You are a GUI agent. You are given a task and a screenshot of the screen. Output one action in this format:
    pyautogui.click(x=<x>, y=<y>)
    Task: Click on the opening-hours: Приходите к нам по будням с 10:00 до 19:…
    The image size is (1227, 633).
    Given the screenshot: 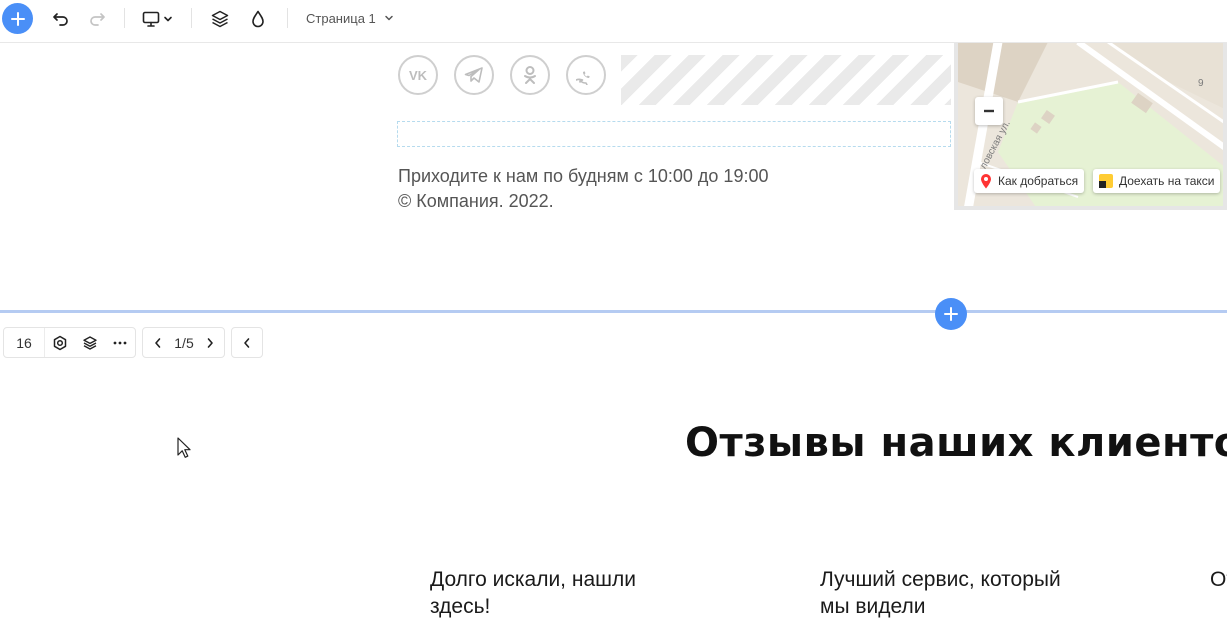 What is the action you would take?
    pyautogui.click(x=583, y=176)
    